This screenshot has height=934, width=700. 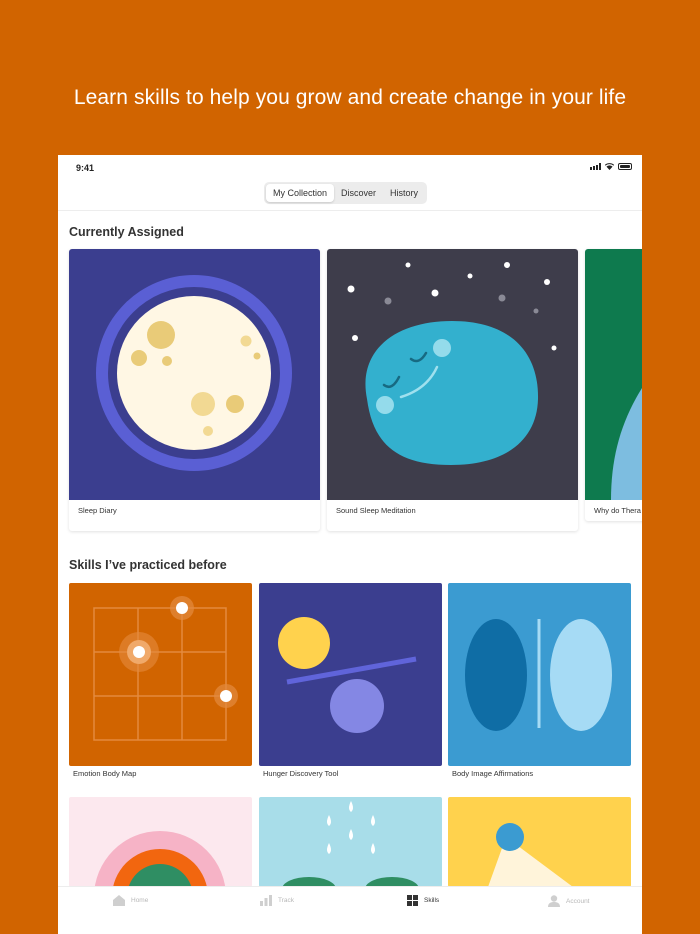 I want to click on status-icons, so click(x=611, y=166).